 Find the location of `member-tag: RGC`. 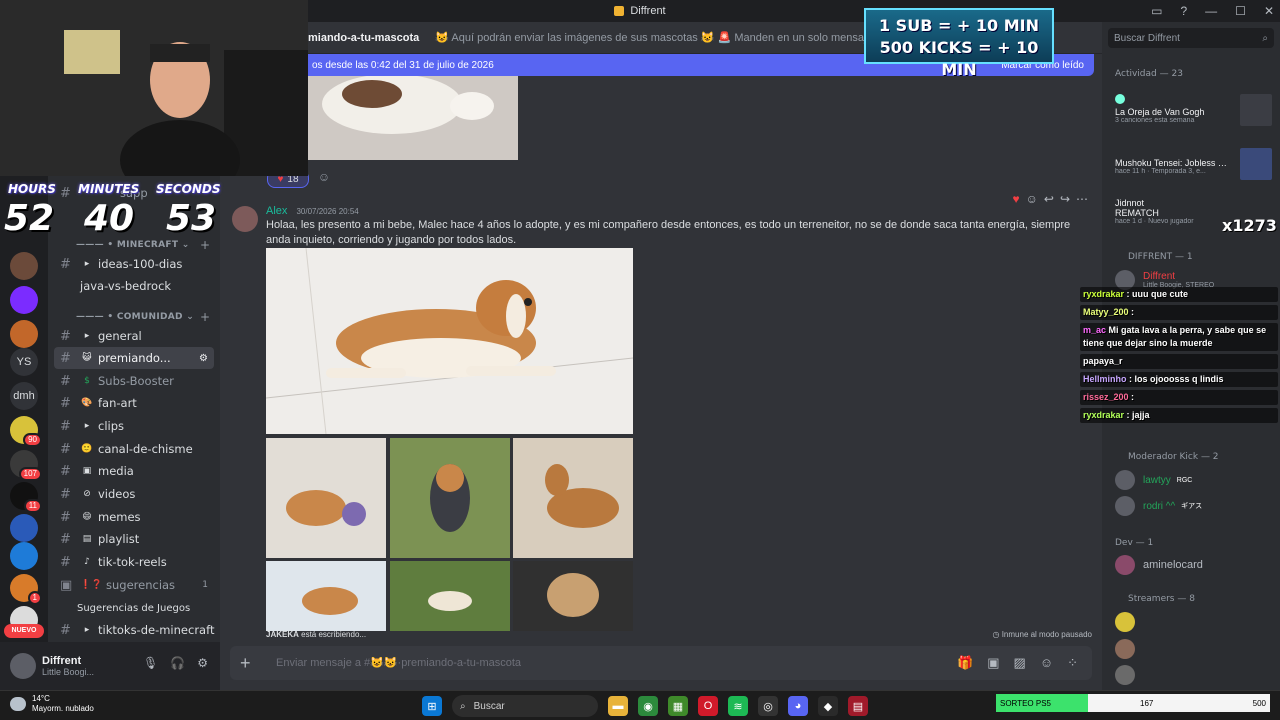

member-tag: RGC is located at coordinates (1184, 480).